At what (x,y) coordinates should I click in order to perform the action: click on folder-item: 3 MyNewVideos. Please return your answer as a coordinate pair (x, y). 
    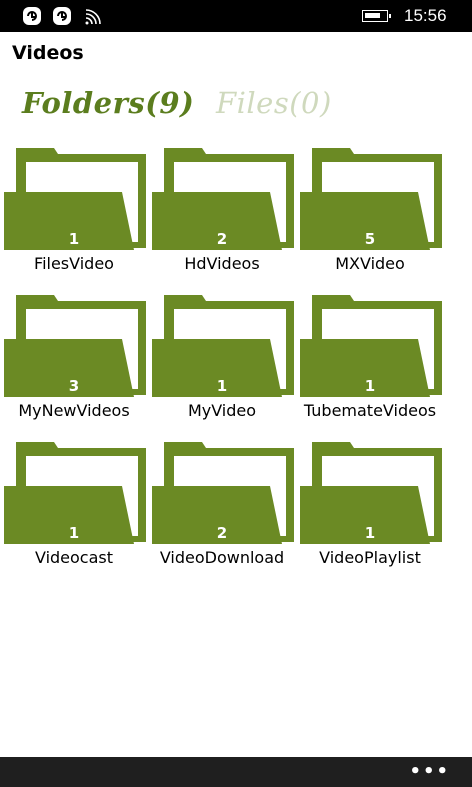
    Looking at the image, I should click on (74, 358).